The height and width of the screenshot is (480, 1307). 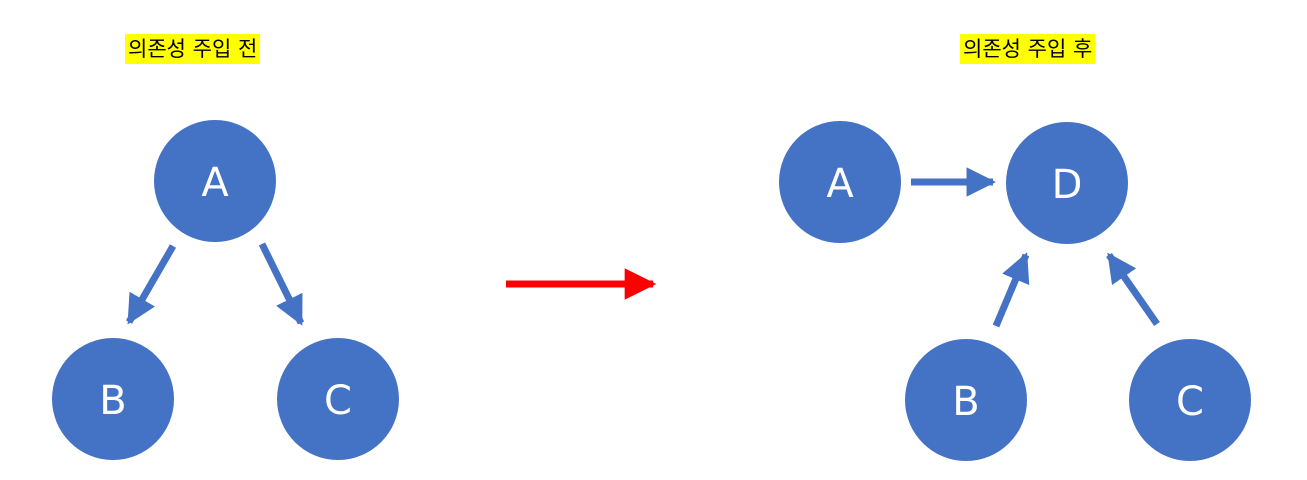 What do you see at coordinates (1133, 289) in the screenshot?
I see `edge-c-to-d` at bounding box center [1133, 289].